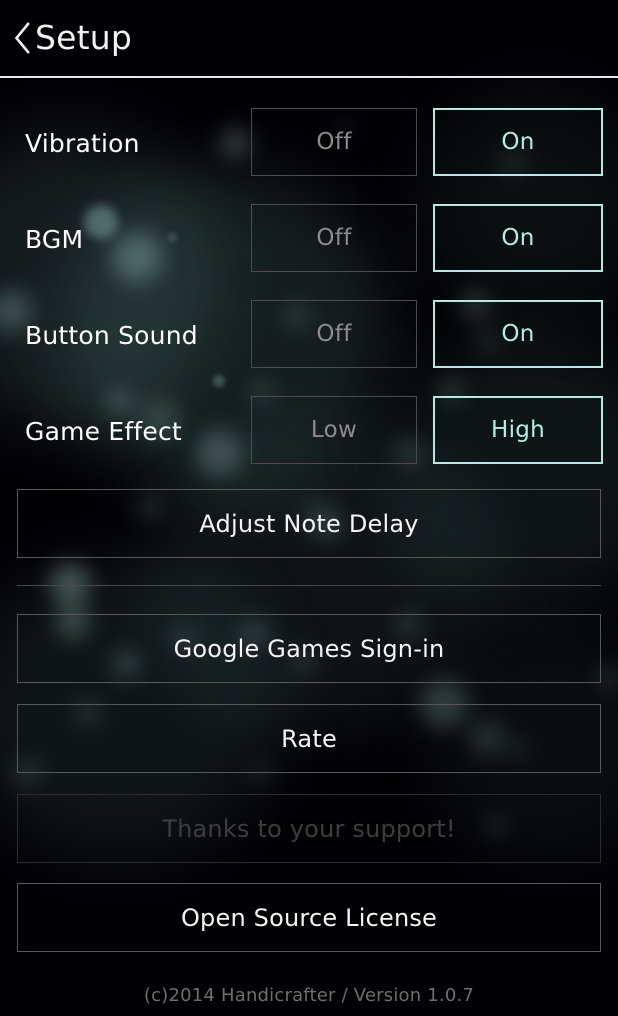 This screenshot has height=1016, width=618. Describe the element at coordinates (84, 37) in the screenshot. I see `page-title: Setup` at that location.